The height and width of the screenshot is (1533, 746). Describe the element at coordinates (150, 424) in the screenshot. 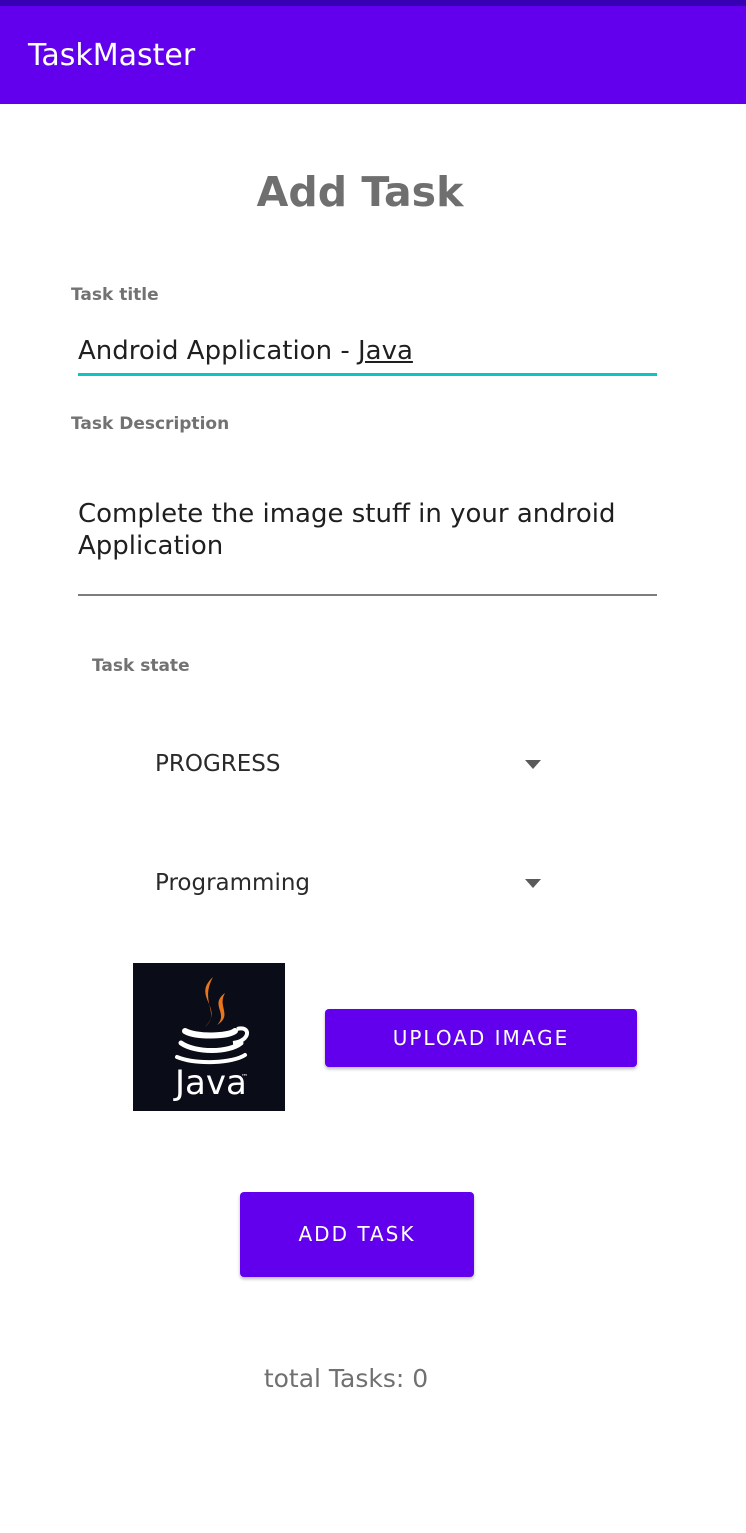

I see `task-description-label: Task Description` at that location.